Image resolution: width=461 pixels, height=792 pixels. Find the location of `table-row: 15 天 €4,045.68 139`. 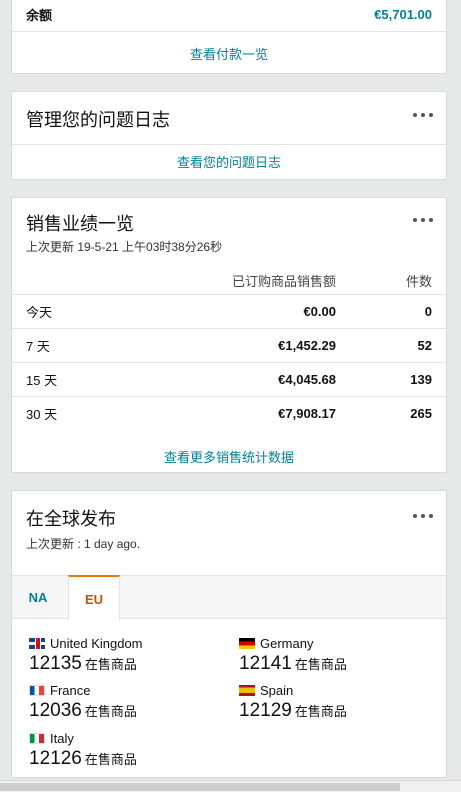

table-row: 15 天 €4,045.68 139 is located at coordinates (229, 379).